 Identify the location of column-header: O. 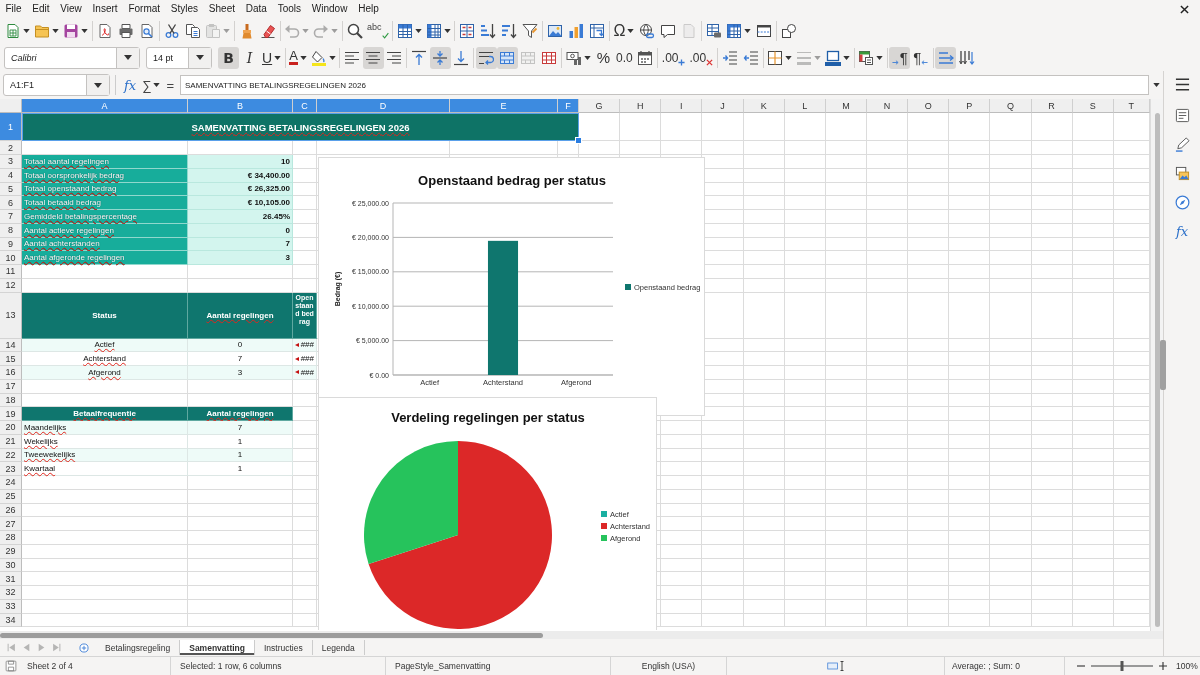
(929, 106).